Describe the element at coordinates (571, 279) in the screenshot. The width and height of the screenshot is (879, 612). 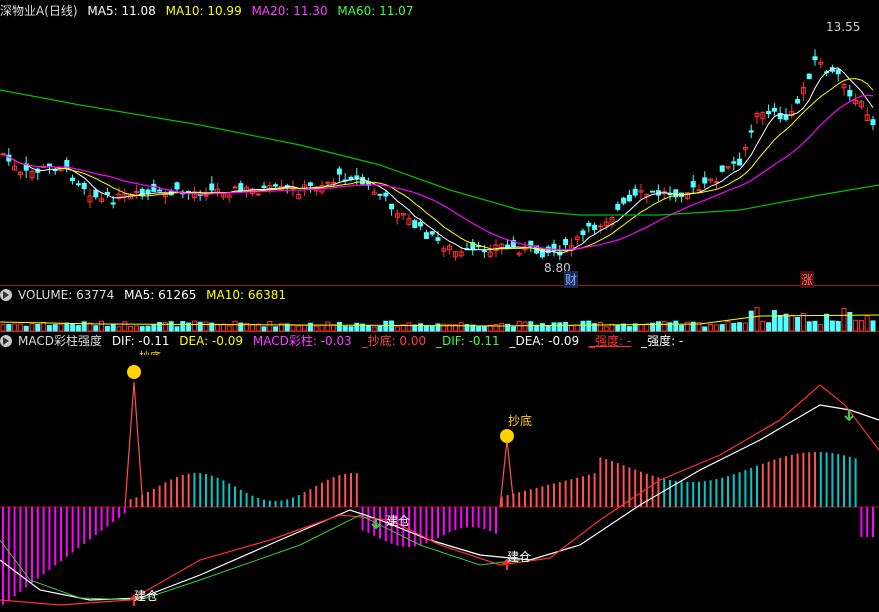
I see `financial-report-tag: 财` at that location.